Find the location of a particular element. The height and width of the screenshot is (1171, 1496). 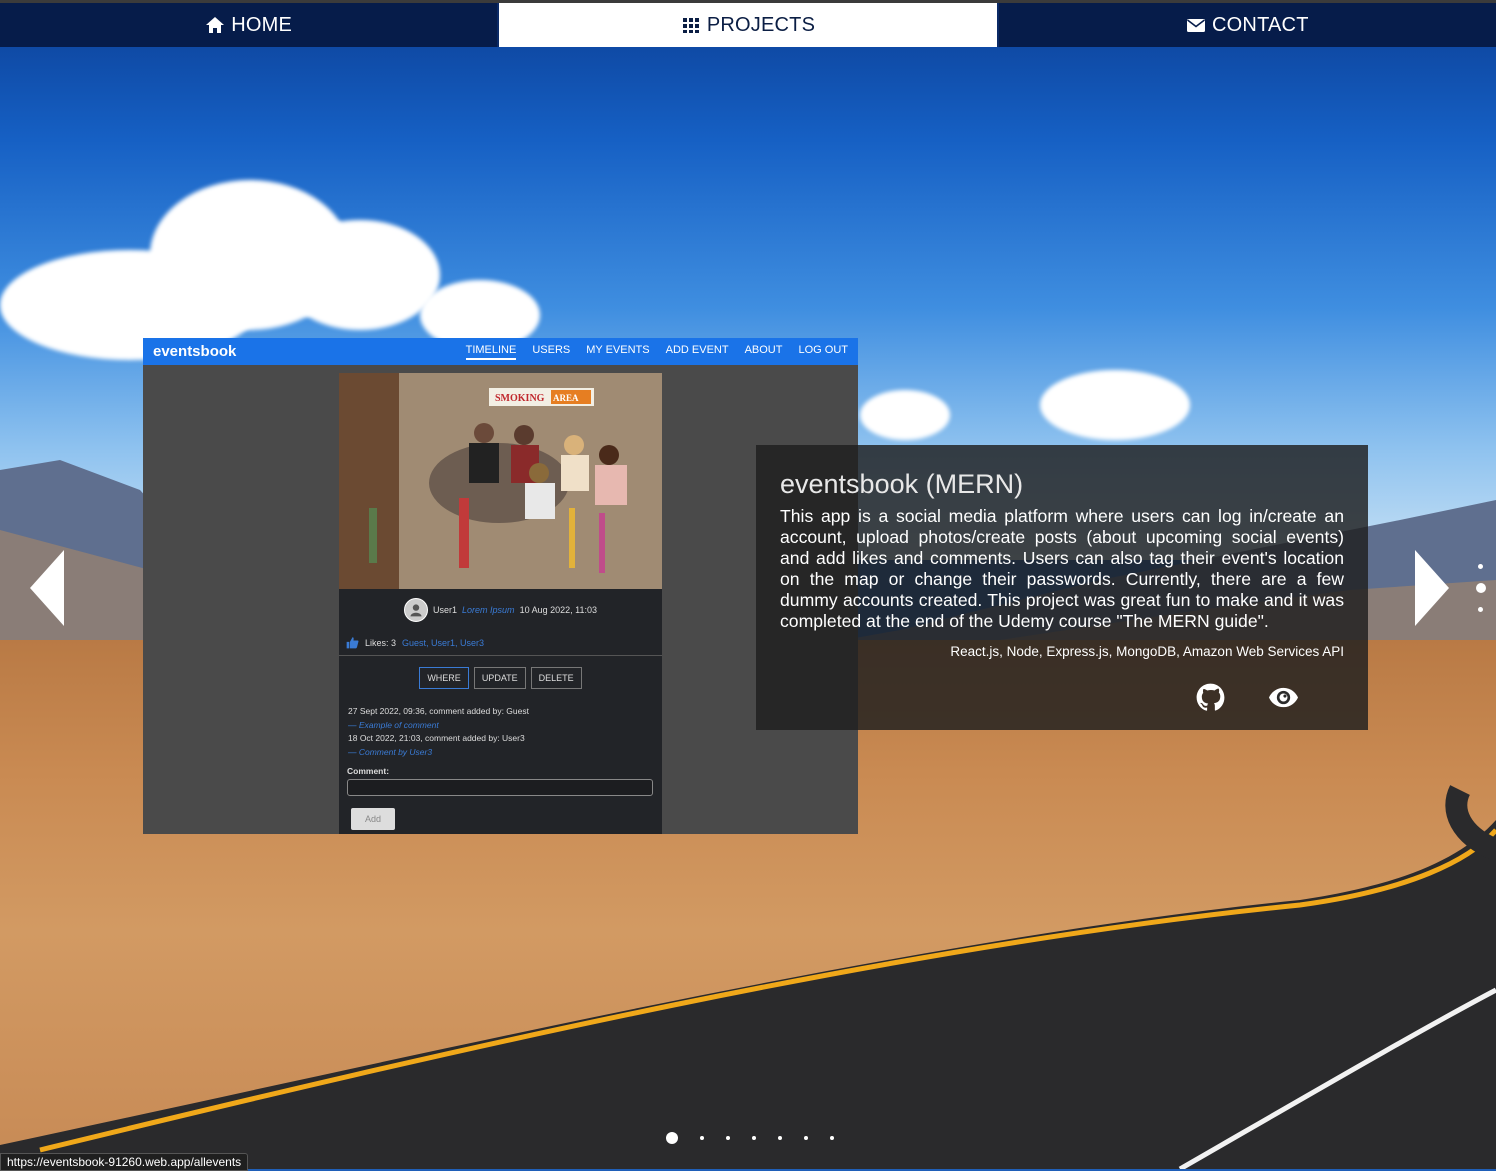

comment-input is located at coordinates (500, 787).